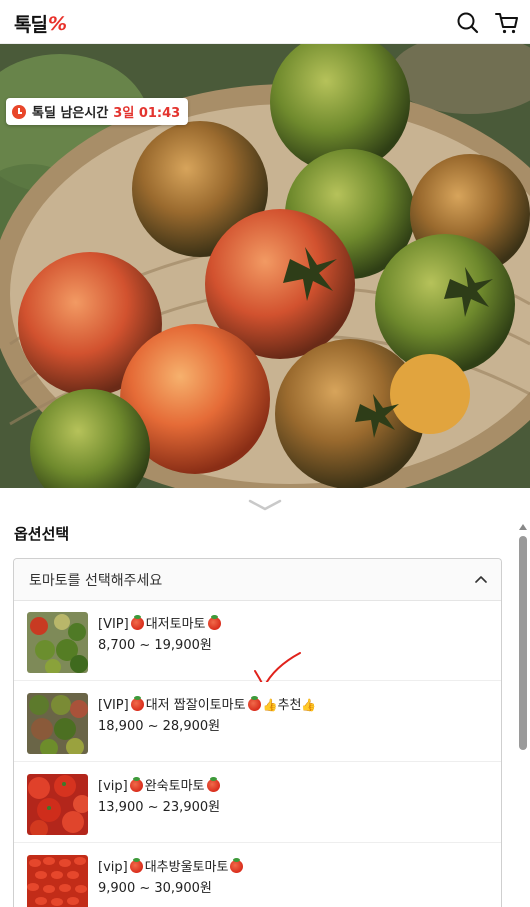  What do you see at coordinates (195, 705) in the screenshot?
I see `option-title: 대저 짭잘이토마토` at bounding box center [195, 705].